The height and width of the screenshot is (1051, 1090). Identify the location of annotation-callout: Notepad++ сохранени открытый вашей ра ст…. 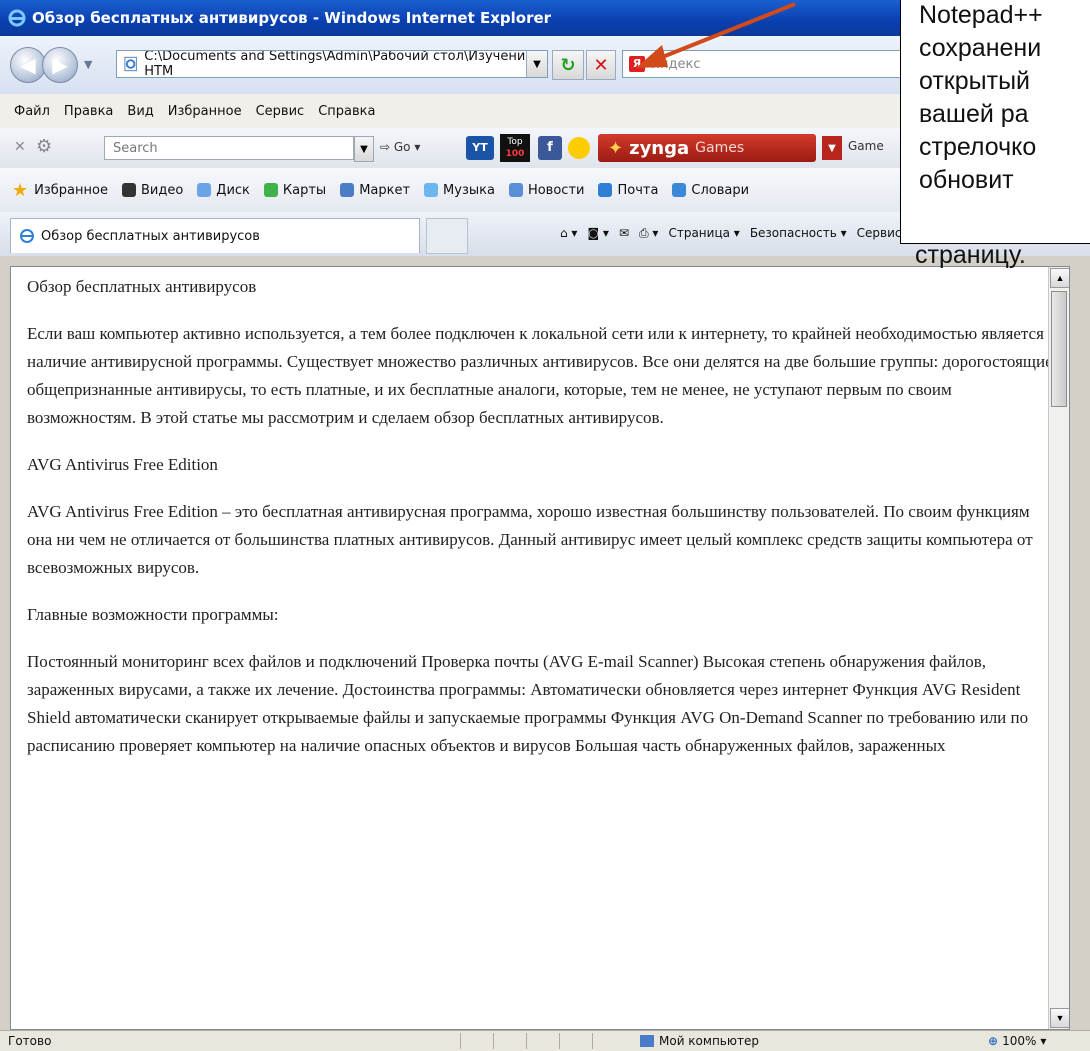
(995, 122).